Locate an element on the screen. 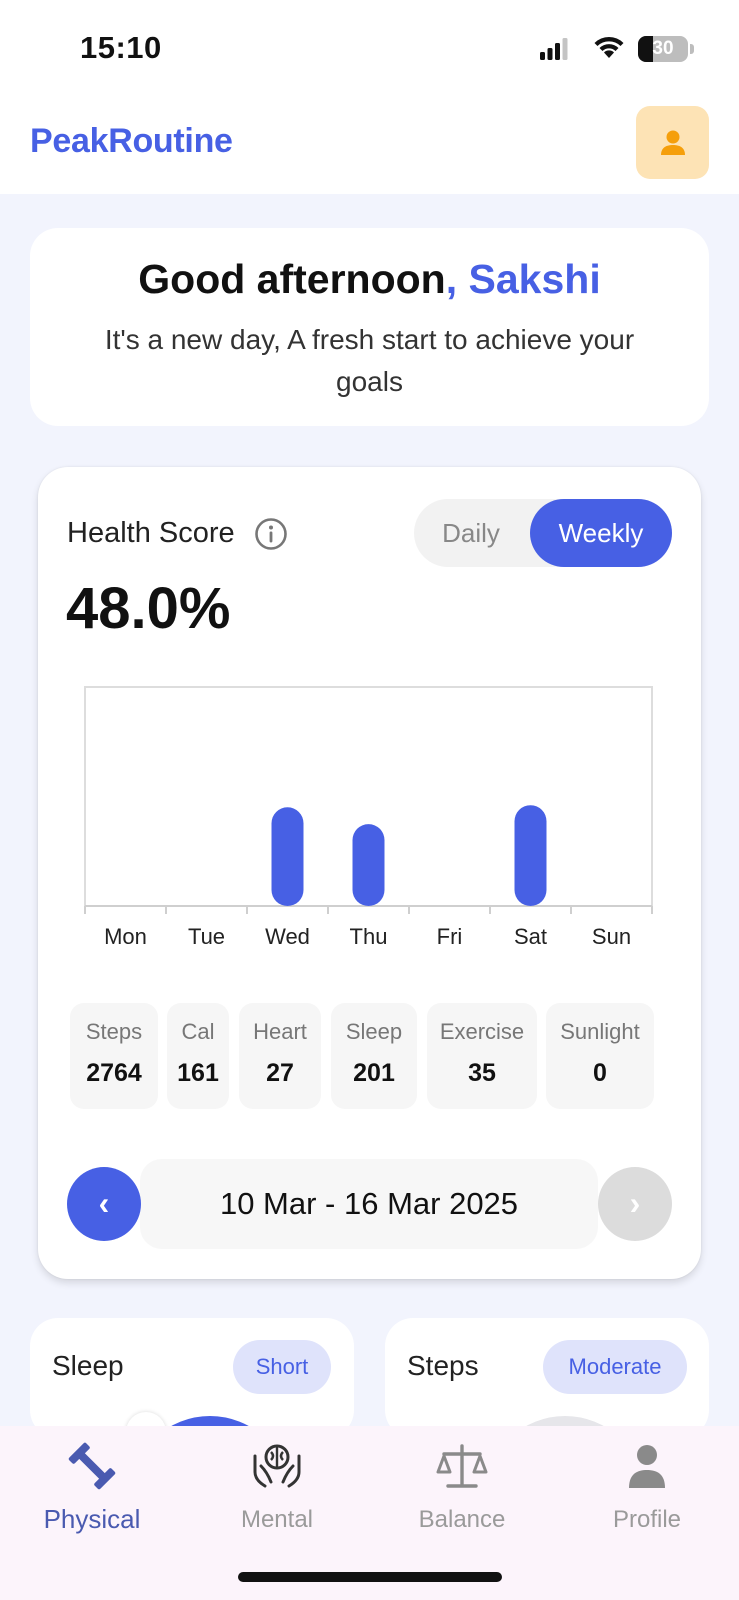 The image size is (739, 1600). scale-icon is located at coordinates (462, 1466).